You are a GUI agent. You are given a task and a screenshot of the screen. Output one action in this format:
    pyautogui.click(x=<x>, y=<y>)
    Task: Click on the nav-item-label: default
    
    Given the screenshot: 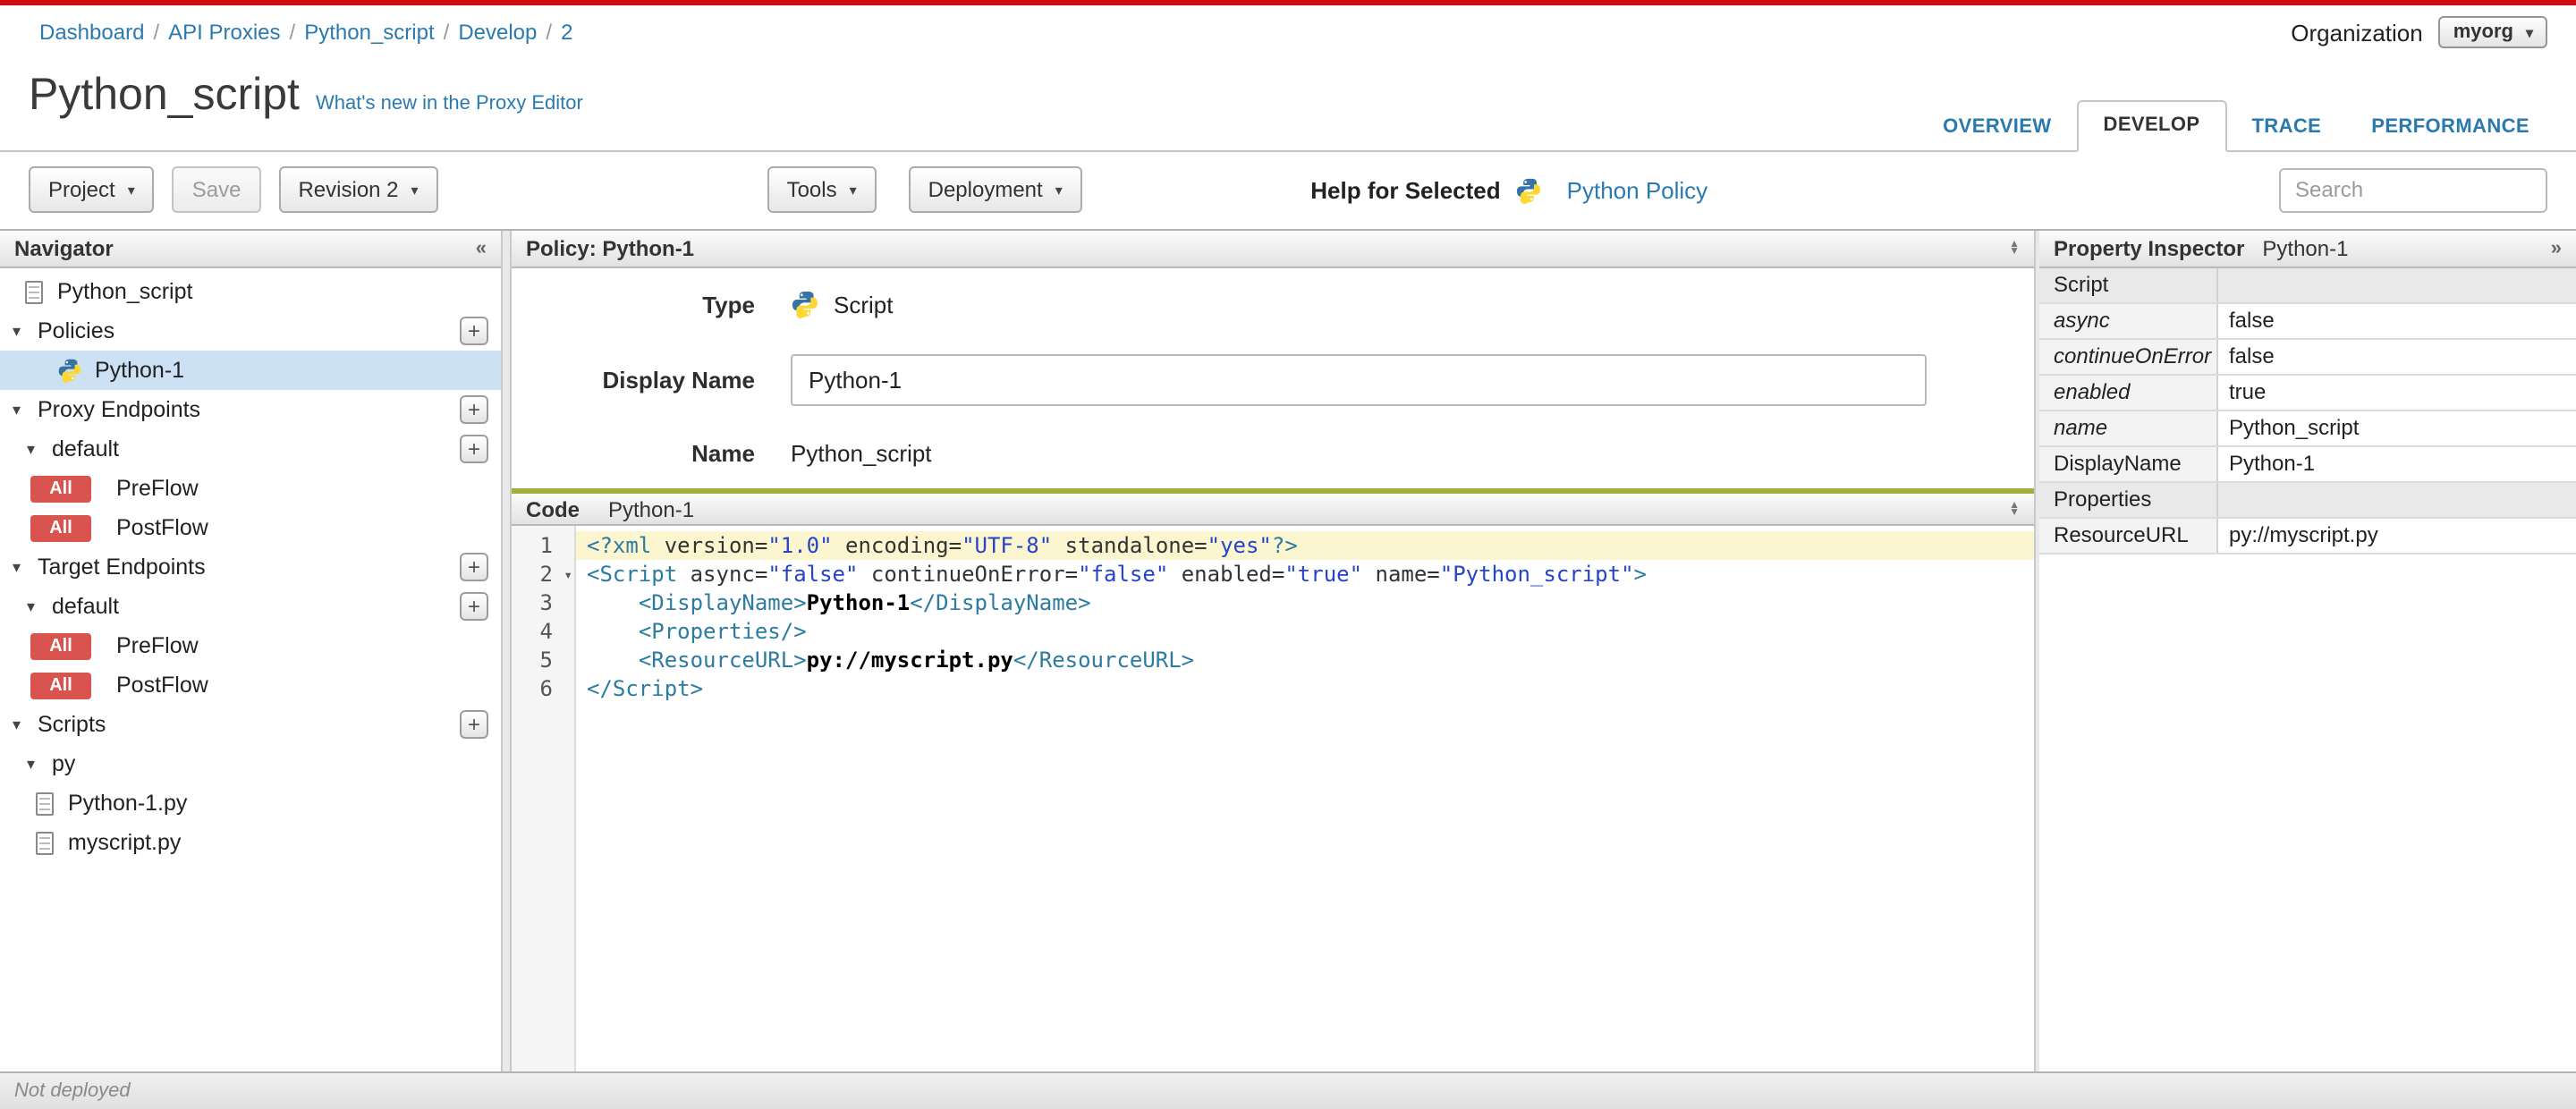 What is the action you would take?
    pyautogui.click(x=86, y=449)
    